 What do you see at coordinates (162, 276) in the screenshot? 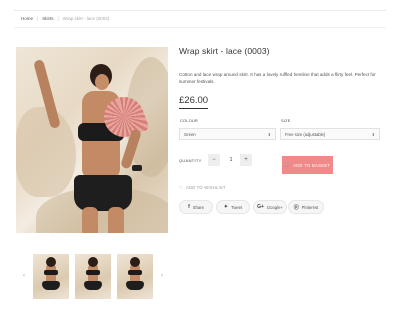
I see `thumbnail-next-arrow: ›` at bounding box center [162, 276].